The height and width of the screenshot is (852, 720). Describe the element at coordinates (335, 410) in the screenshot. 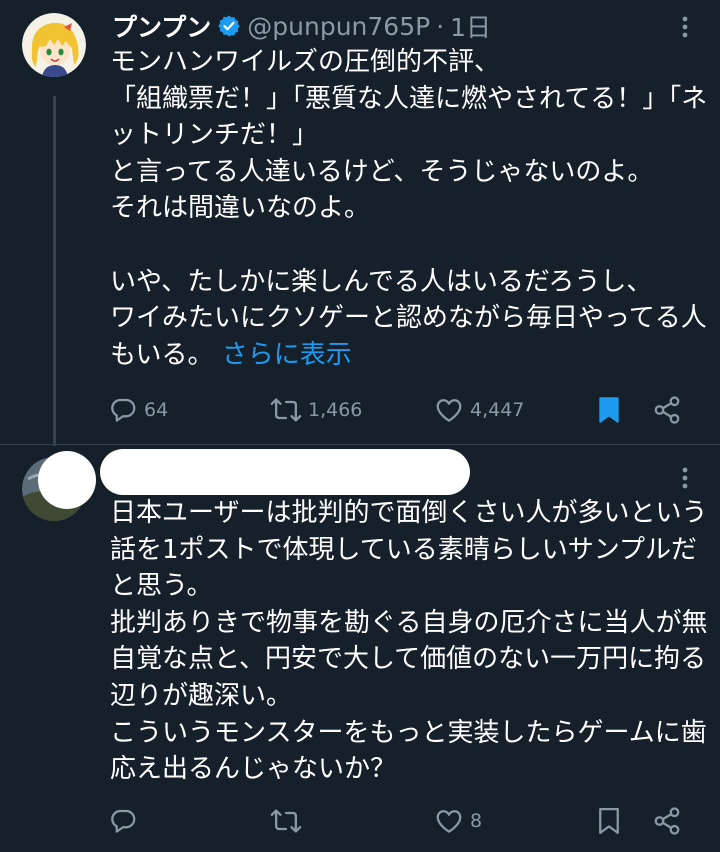

I see `retweet-count: 1,466` at that location.